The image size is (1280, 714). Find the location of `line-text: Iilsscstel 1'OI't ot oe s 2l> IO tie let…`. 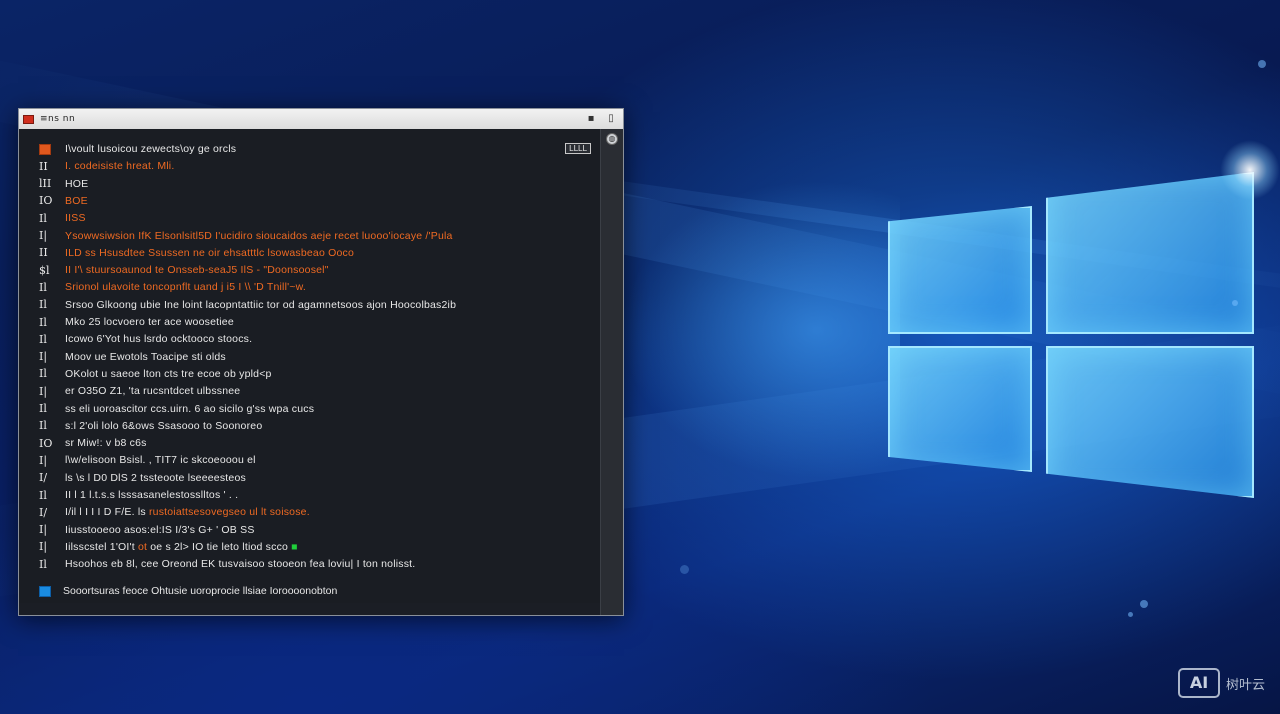

line-text: Iilsscstel 1'OI't ot oe s 2l> IO tie let… is located at coordinates (181, 547).